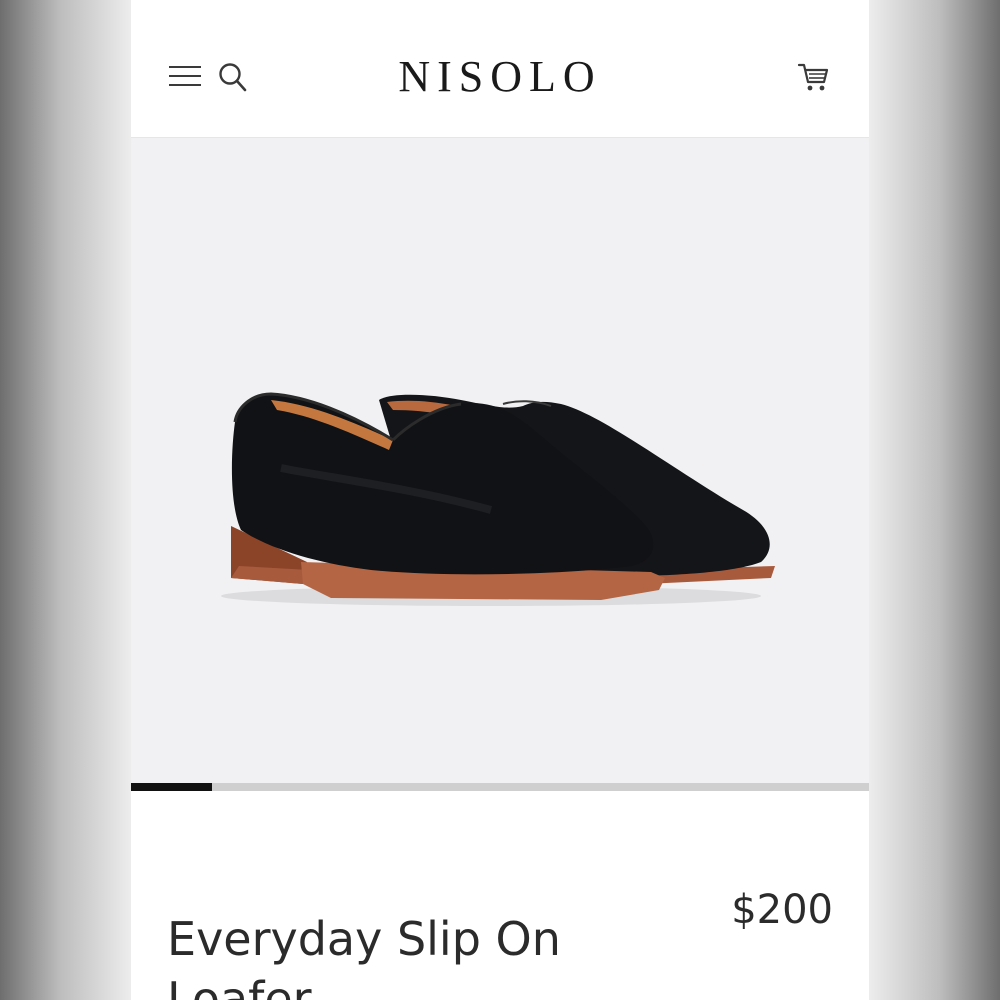 The image size is (1000, 1000). Describe the element at coordinates (500, 77) in the screenshot. I see `brand-logo: NISOLO` at that location.